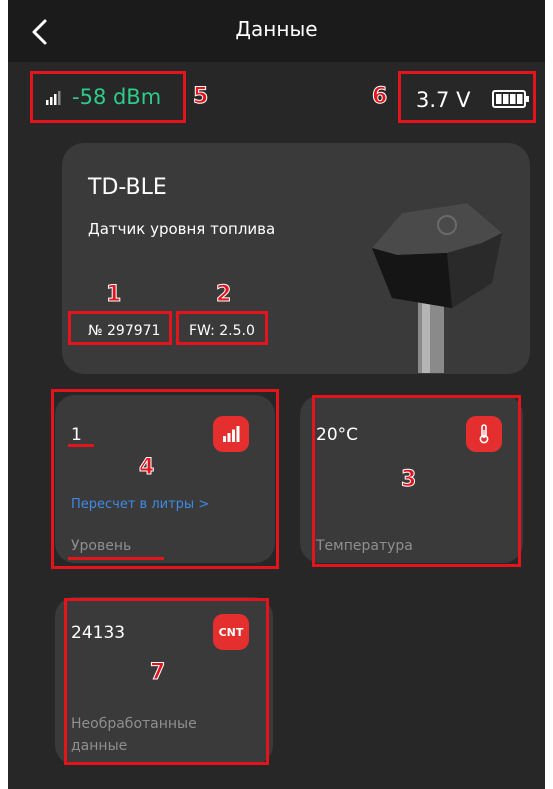 This screenshot has height=789, width=553. I want to click on signal-strength-icon, so click(53, 98).